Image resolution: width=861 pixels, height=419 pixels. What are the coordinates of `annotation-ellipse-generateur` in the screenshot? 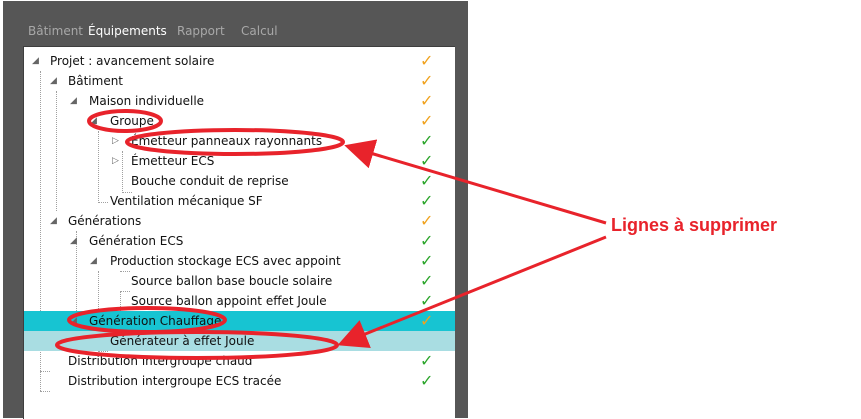 It's located at (197, 345).